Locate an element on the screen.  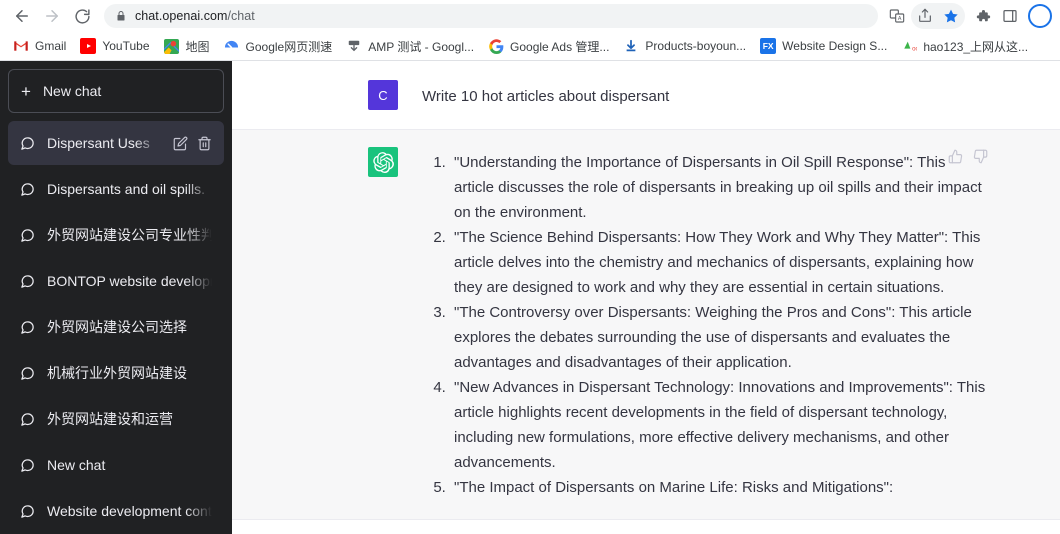
sidebar-item-label: Dispersants and oil spills. is located at coordinates (129, 189).